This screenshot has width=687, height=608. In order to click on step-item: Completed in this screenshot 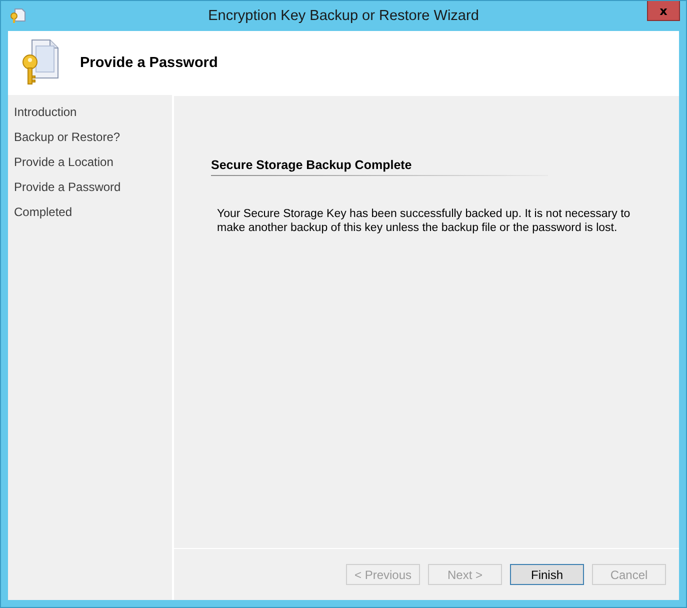, I will do `click(42, 212)`.